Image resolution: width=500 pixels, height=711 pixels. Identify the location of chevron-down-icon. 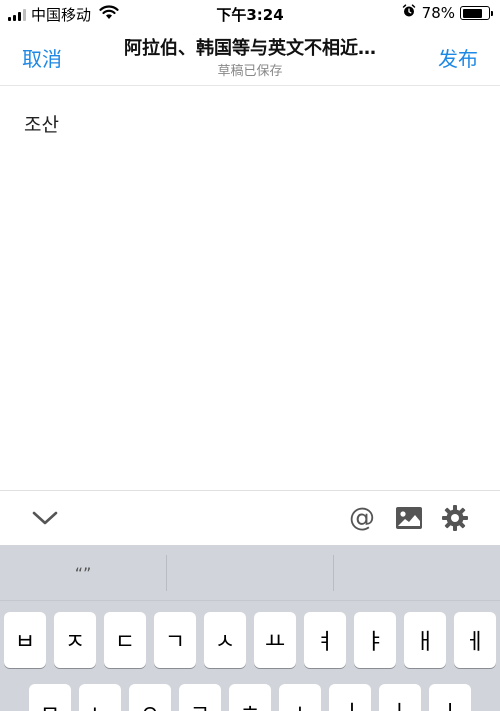
(45, 518).